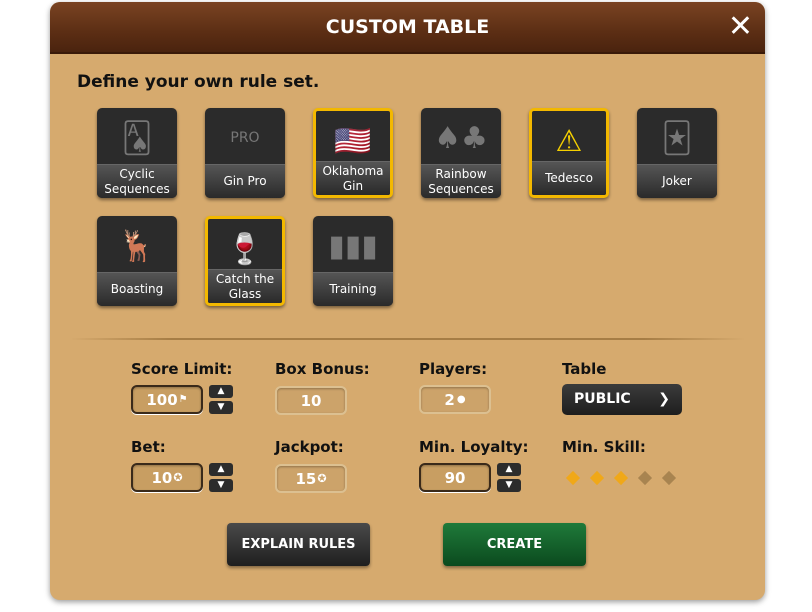 The width and height of the screenshot is (812, 612). I want to click on rule-tile-cyclic-sequences: 🂡 Cyclic Sequences, so click(137, 153).